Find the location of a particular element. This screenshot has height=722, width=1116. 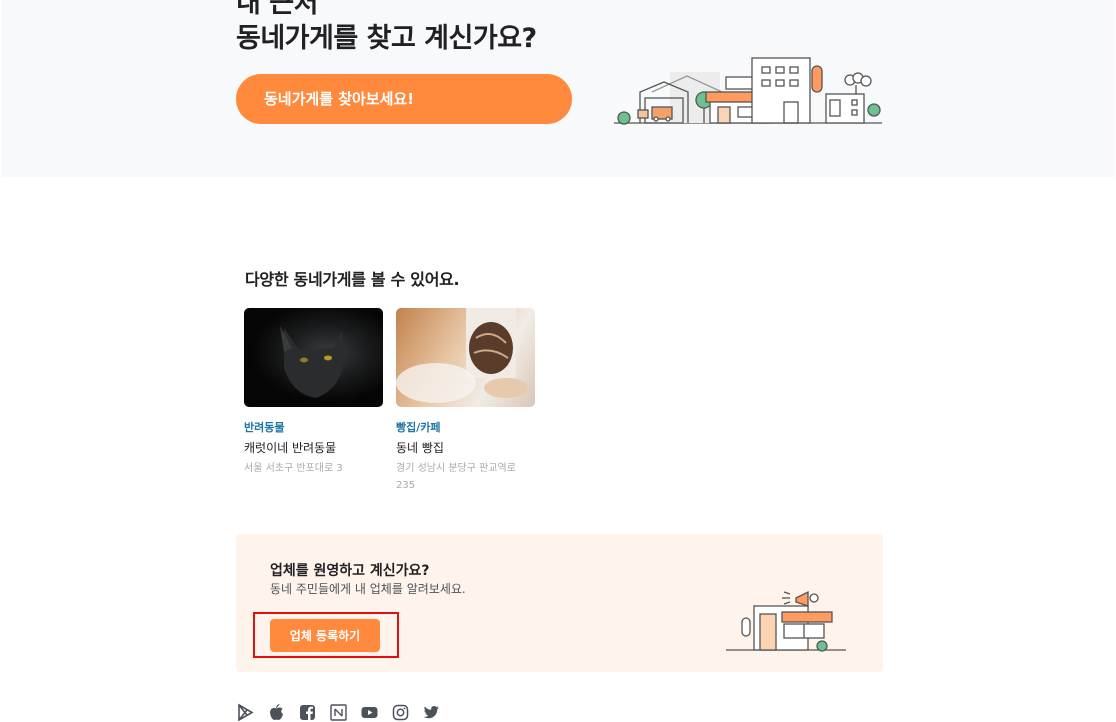

find-store-button: 동네가게를 찾아보세요! is located at coordinates (404, 99).